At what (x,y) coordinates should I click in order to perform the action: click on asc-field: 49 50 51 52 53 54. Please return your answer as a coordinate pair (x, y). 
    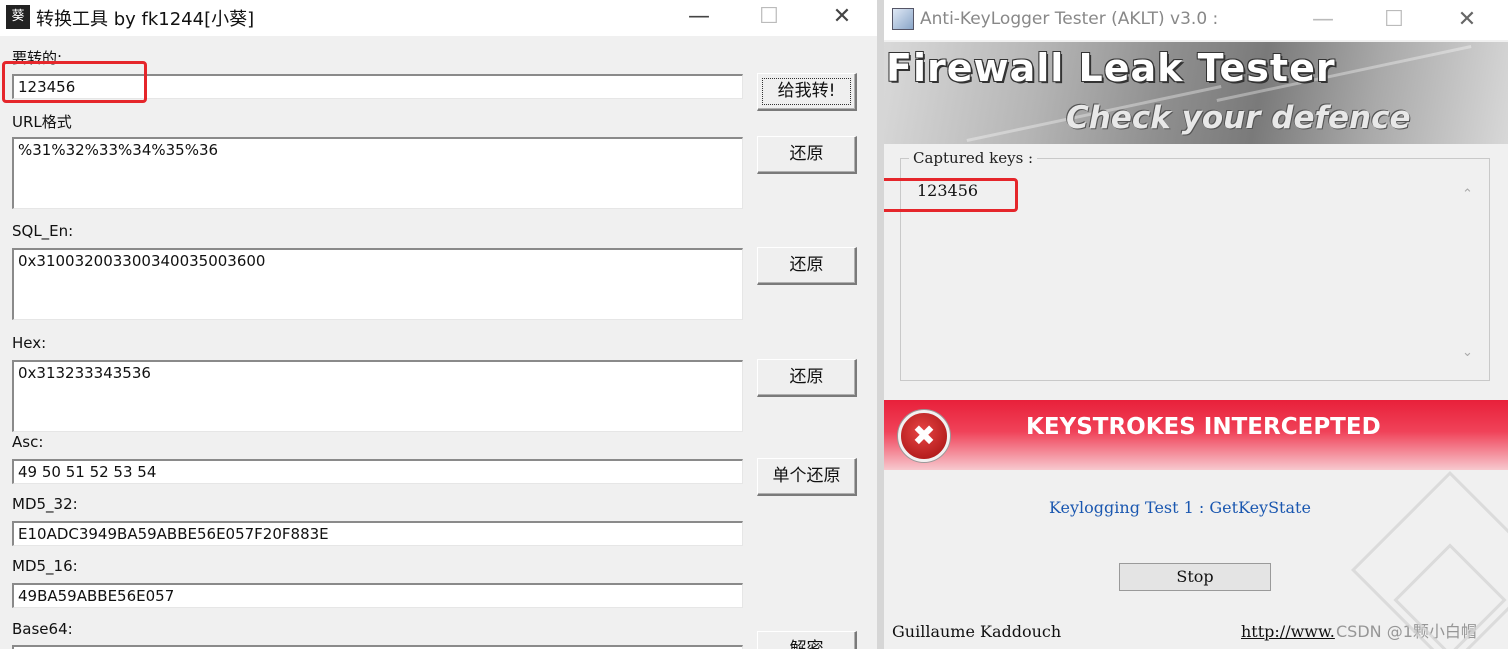
    Looking at the image, I should click on (377, 471).